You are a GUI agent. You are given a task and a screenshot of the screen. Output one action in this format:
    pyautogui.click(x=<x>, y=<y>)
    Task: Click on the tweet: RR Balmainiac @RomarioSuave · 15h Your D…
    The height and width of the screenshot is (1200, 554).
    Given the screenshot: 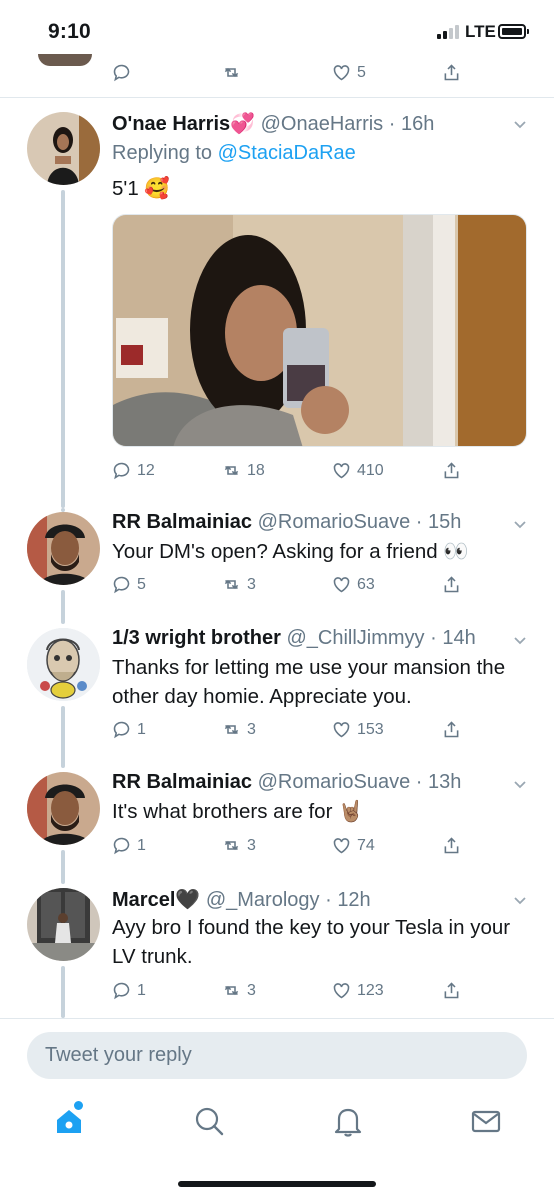 What is the action you would take?
    pyautogui.click(x=277, y=566)
    